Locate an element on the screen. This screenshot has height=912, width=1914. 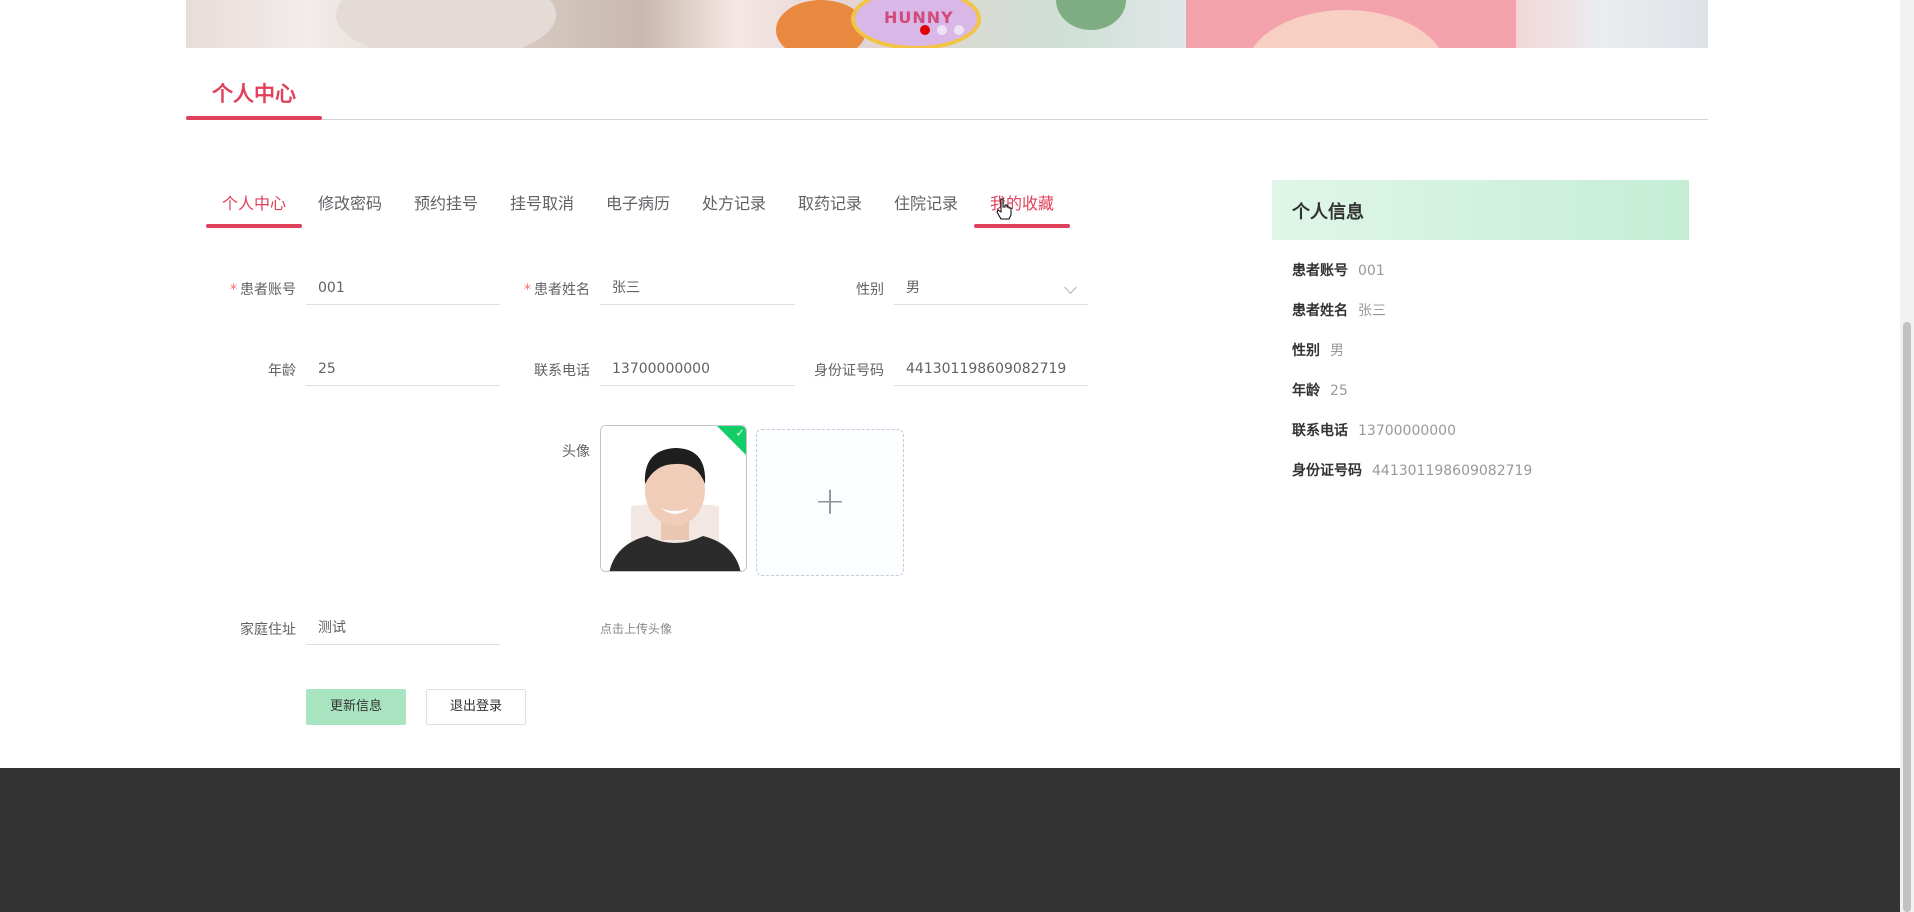
banner-carousel: HUNNY is located at coordinates (947, 24).